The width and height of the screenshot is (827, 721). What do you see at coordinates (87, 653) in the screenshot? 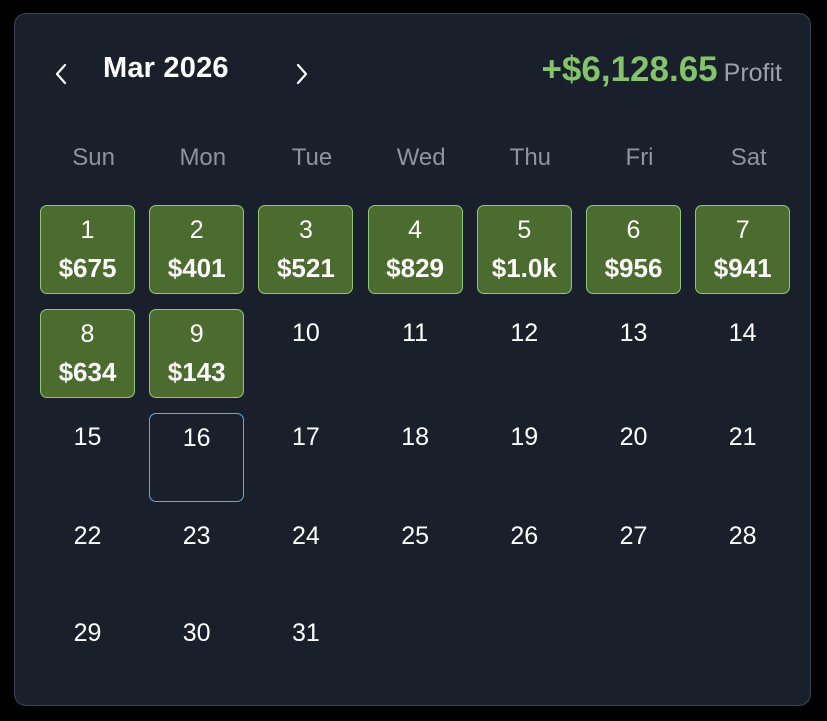
I see `day-cell: 29` at bounding box center [87, 653].